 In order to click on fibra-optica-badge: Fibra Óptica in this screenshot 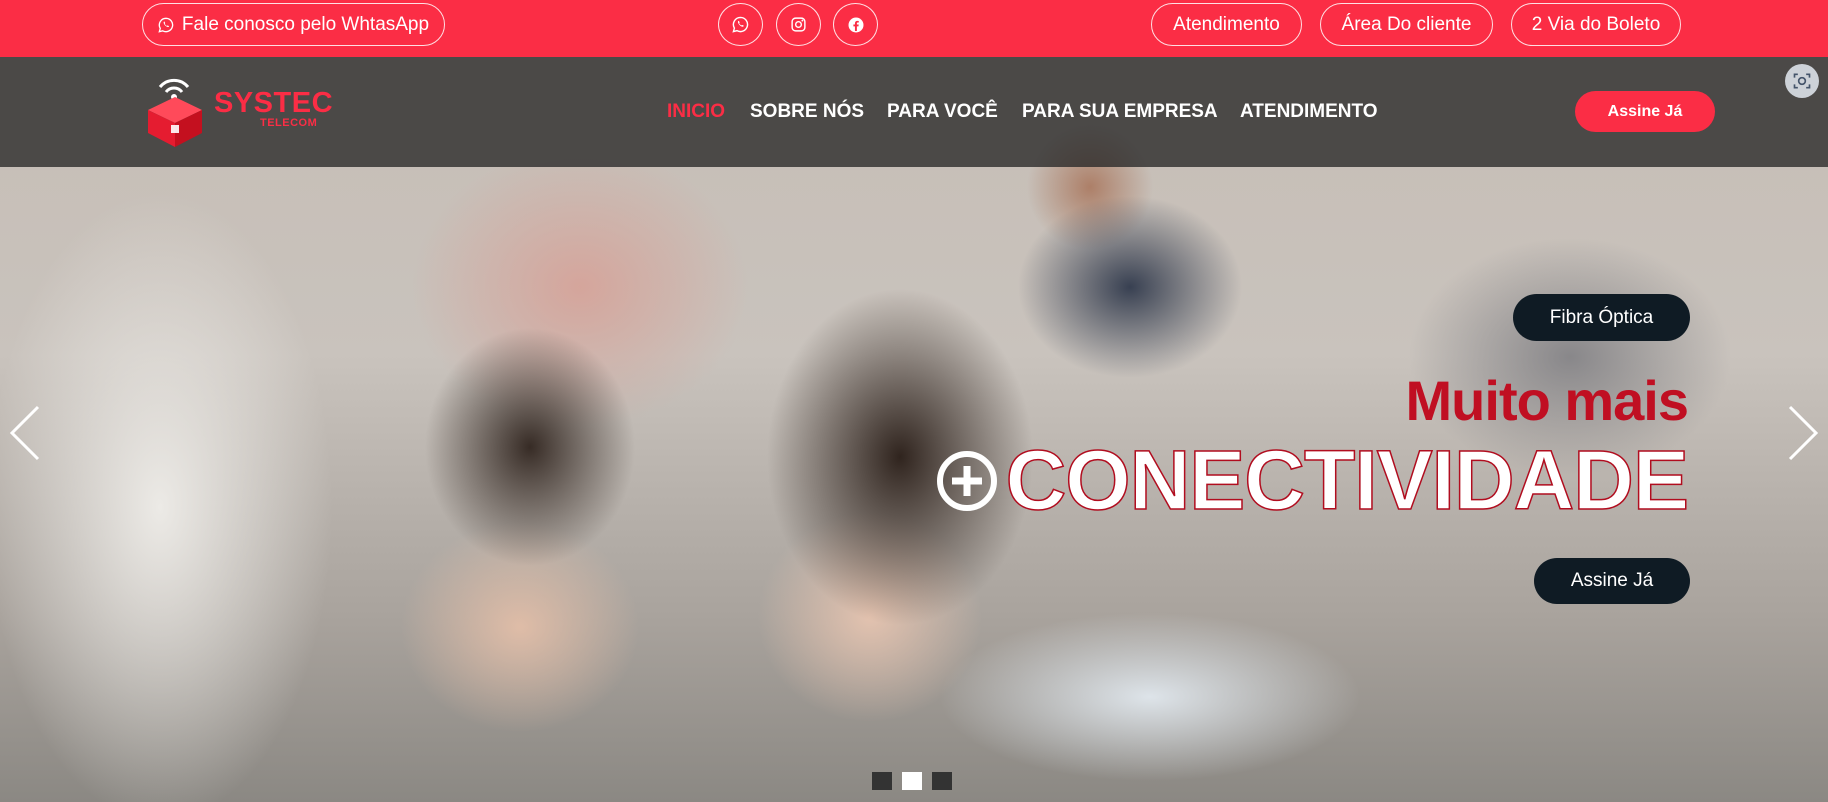, I will do `click(1601, 317)`.